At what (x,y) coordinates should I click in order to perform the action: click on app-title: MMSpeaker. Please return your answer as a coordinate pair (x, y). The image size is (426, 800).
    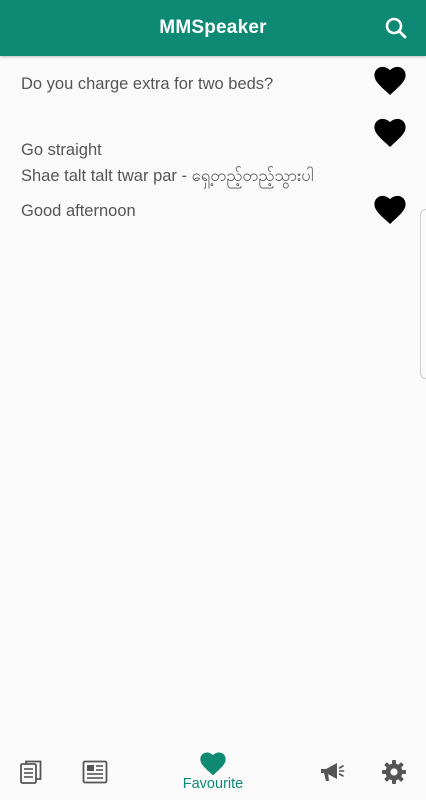
    Looking at the image, I should click on (213, 27).